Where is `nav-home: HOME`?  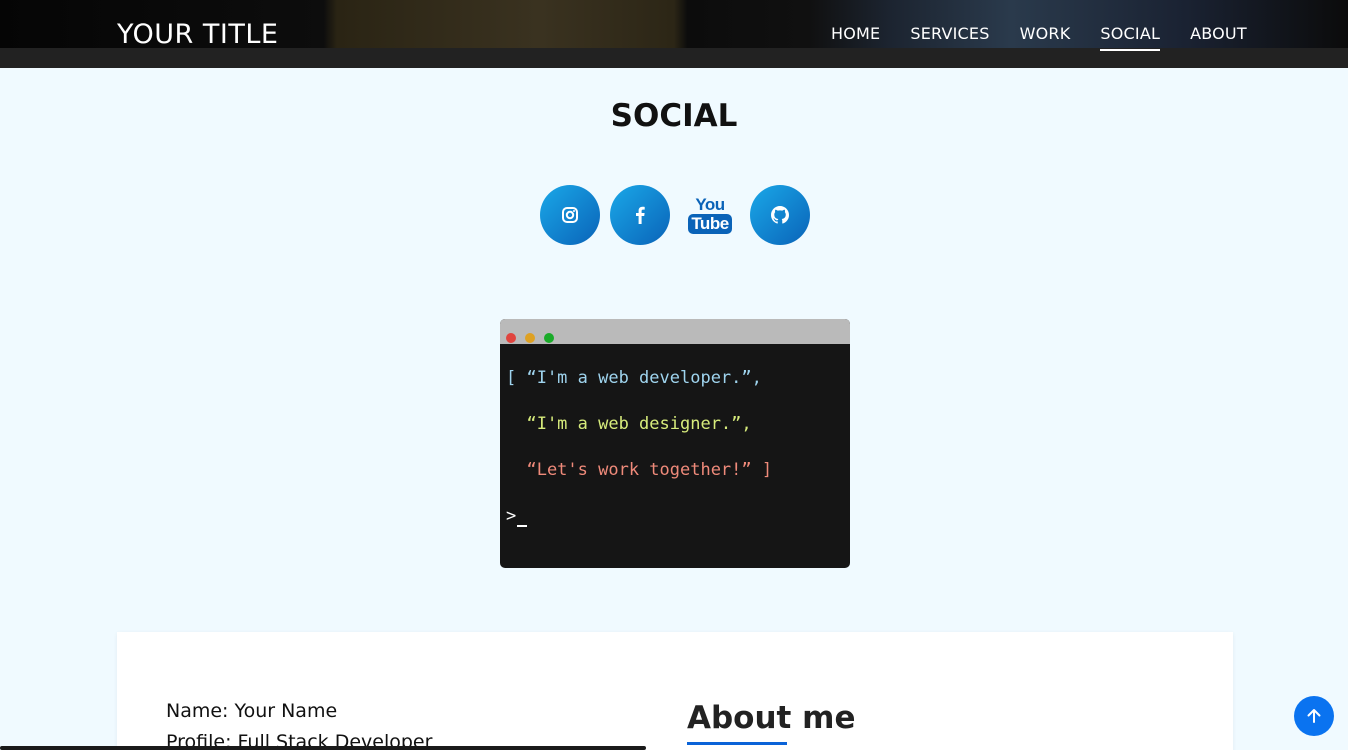 nav-home: HOME is located at coordinates (855, 34).